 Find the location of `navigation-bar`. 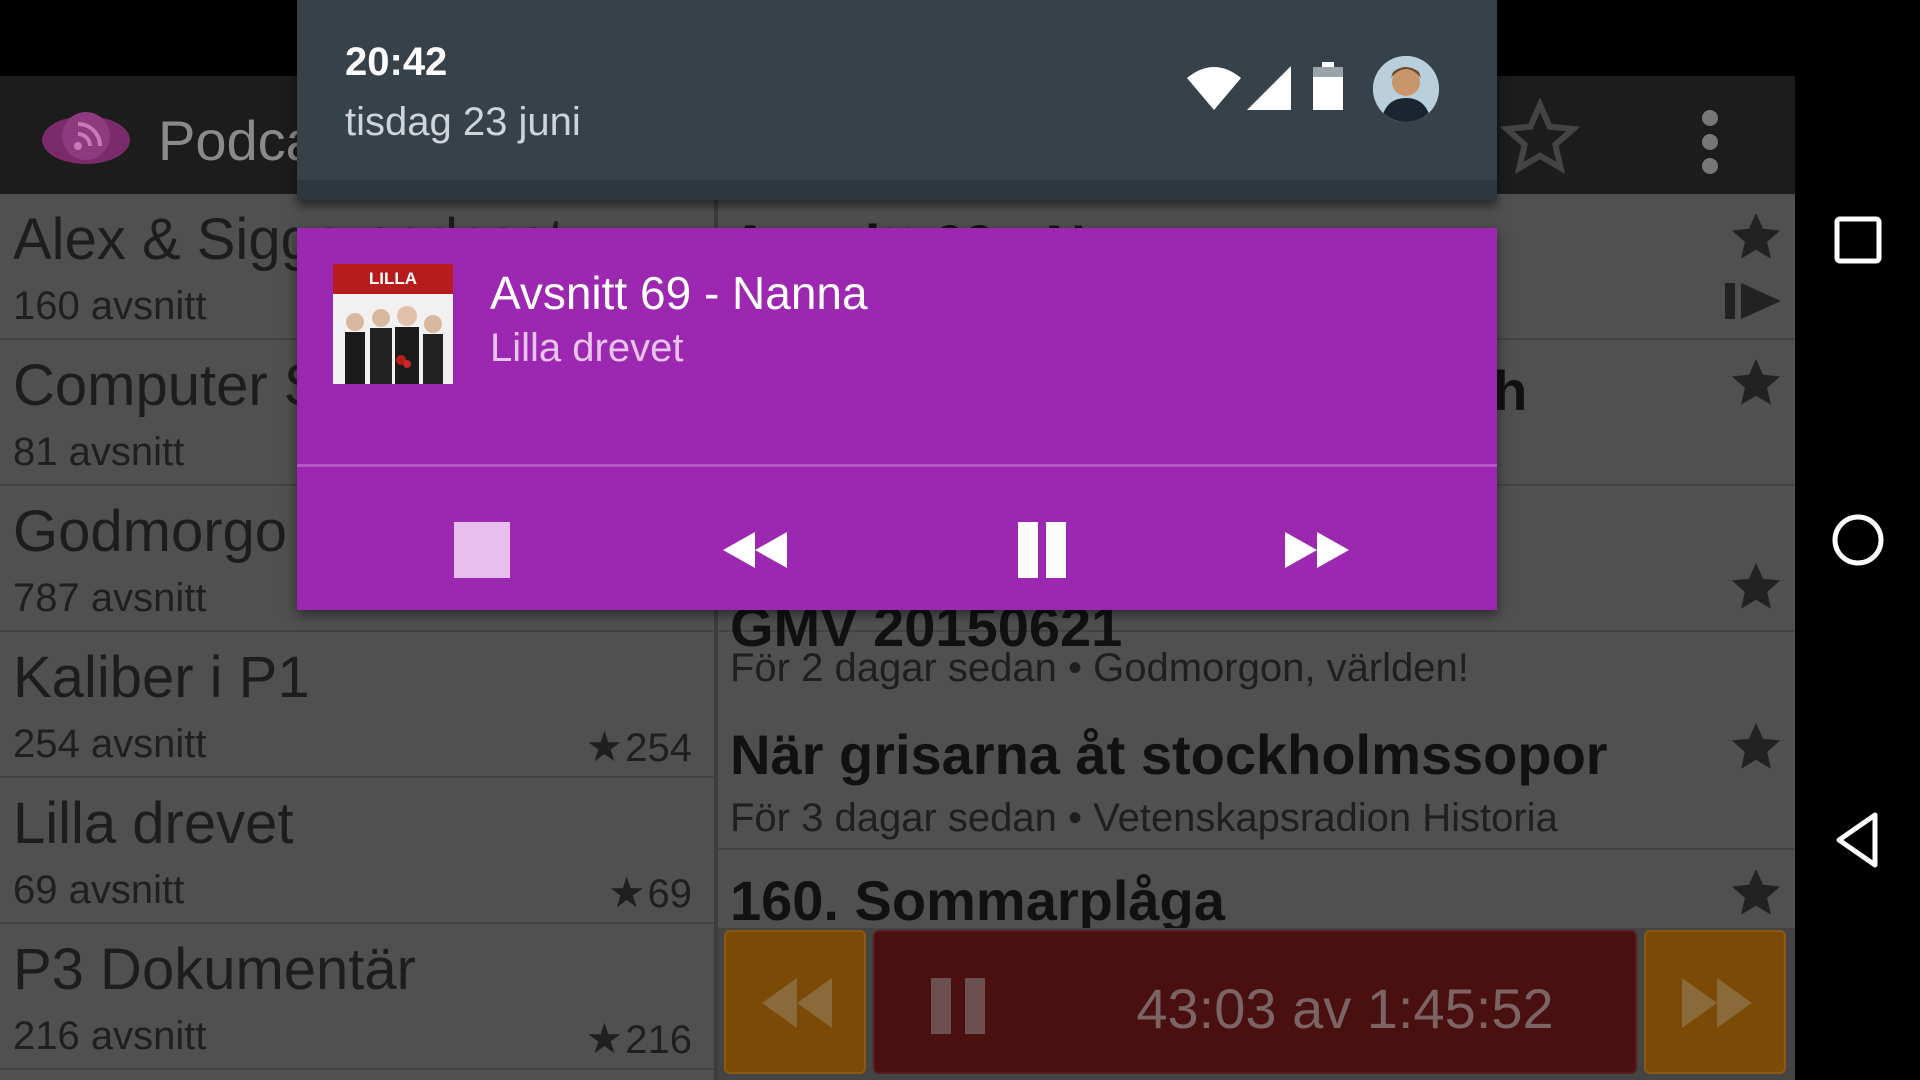

navigation-bar is located at coordinates (1857, 540).